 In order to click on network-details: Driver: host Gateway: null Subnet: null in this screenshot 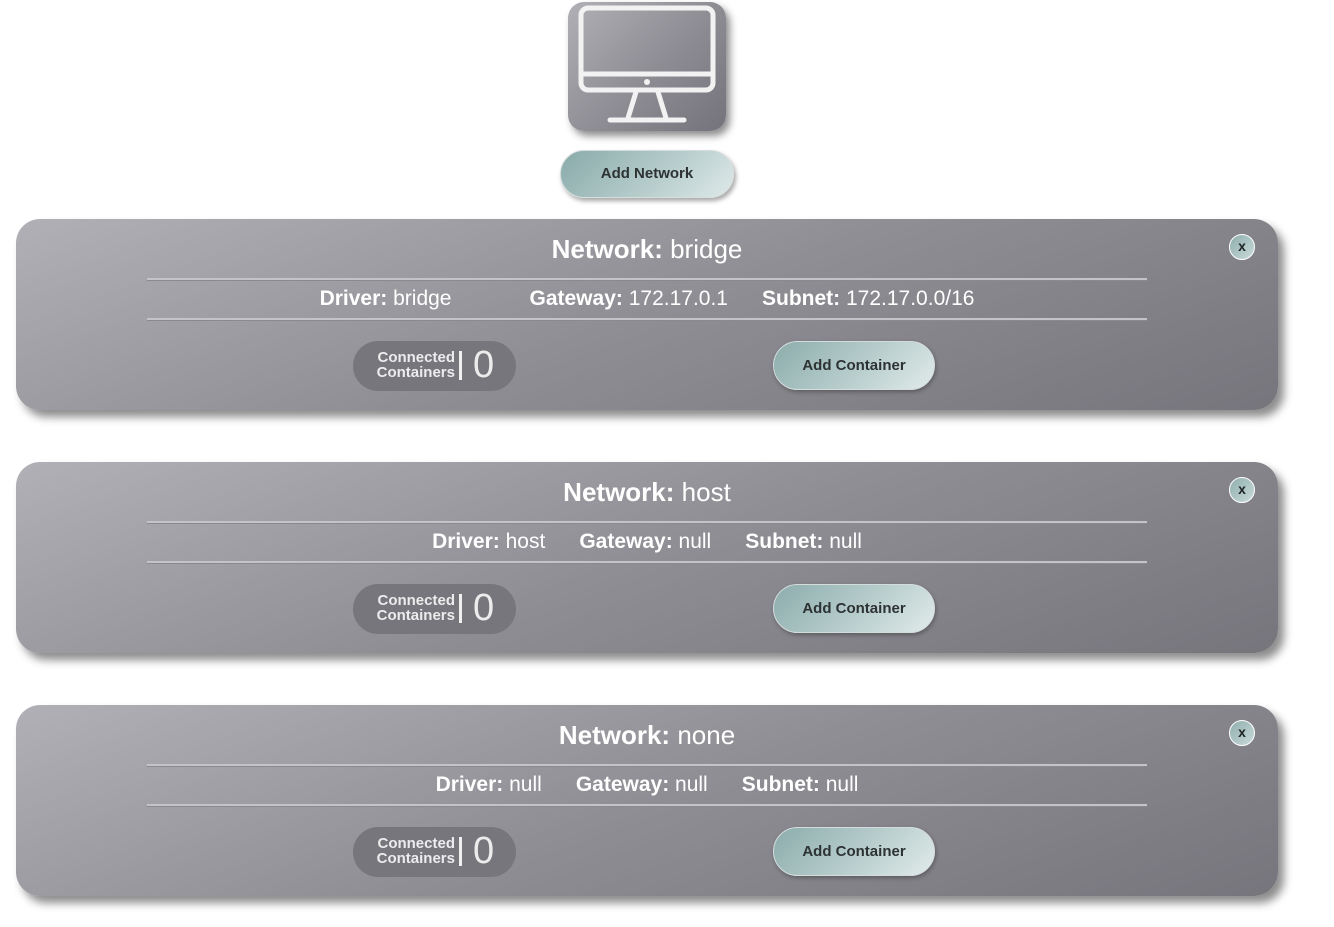, I will do `click(647, 542)`.